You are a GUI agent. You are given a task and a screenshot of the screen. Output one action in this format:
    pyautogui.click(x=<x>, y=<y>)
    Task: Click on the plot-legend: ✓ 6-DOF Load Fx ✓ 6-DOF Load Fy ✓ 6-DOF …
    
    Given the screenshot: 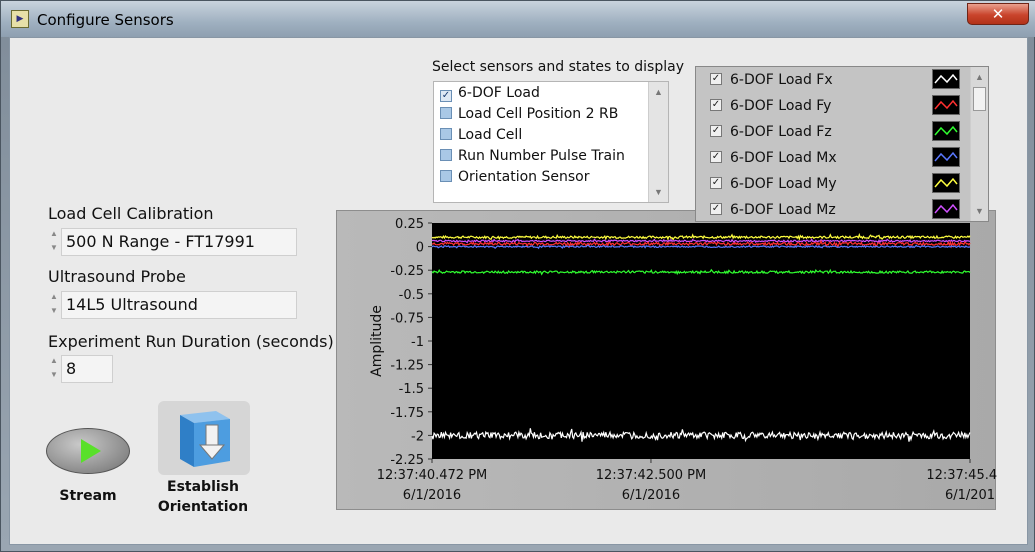 What is the action you would take?
    pyautogui.click(x=842, y=144)
    